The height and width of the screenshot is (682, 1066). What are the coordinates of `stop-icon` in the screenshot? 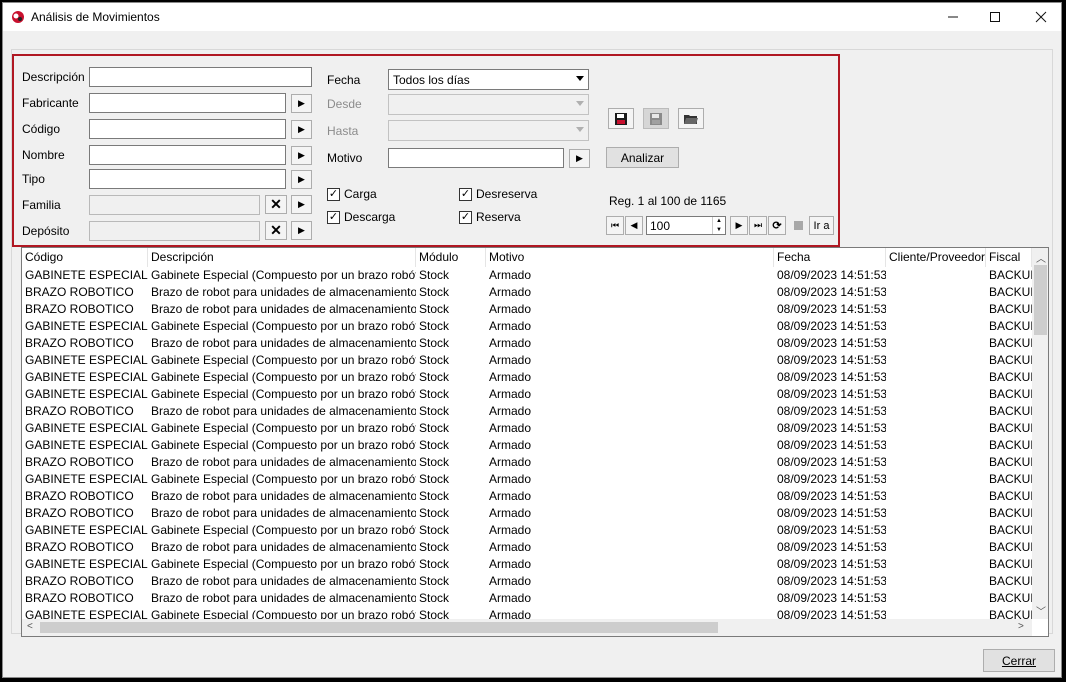 It's located at (798, 225).